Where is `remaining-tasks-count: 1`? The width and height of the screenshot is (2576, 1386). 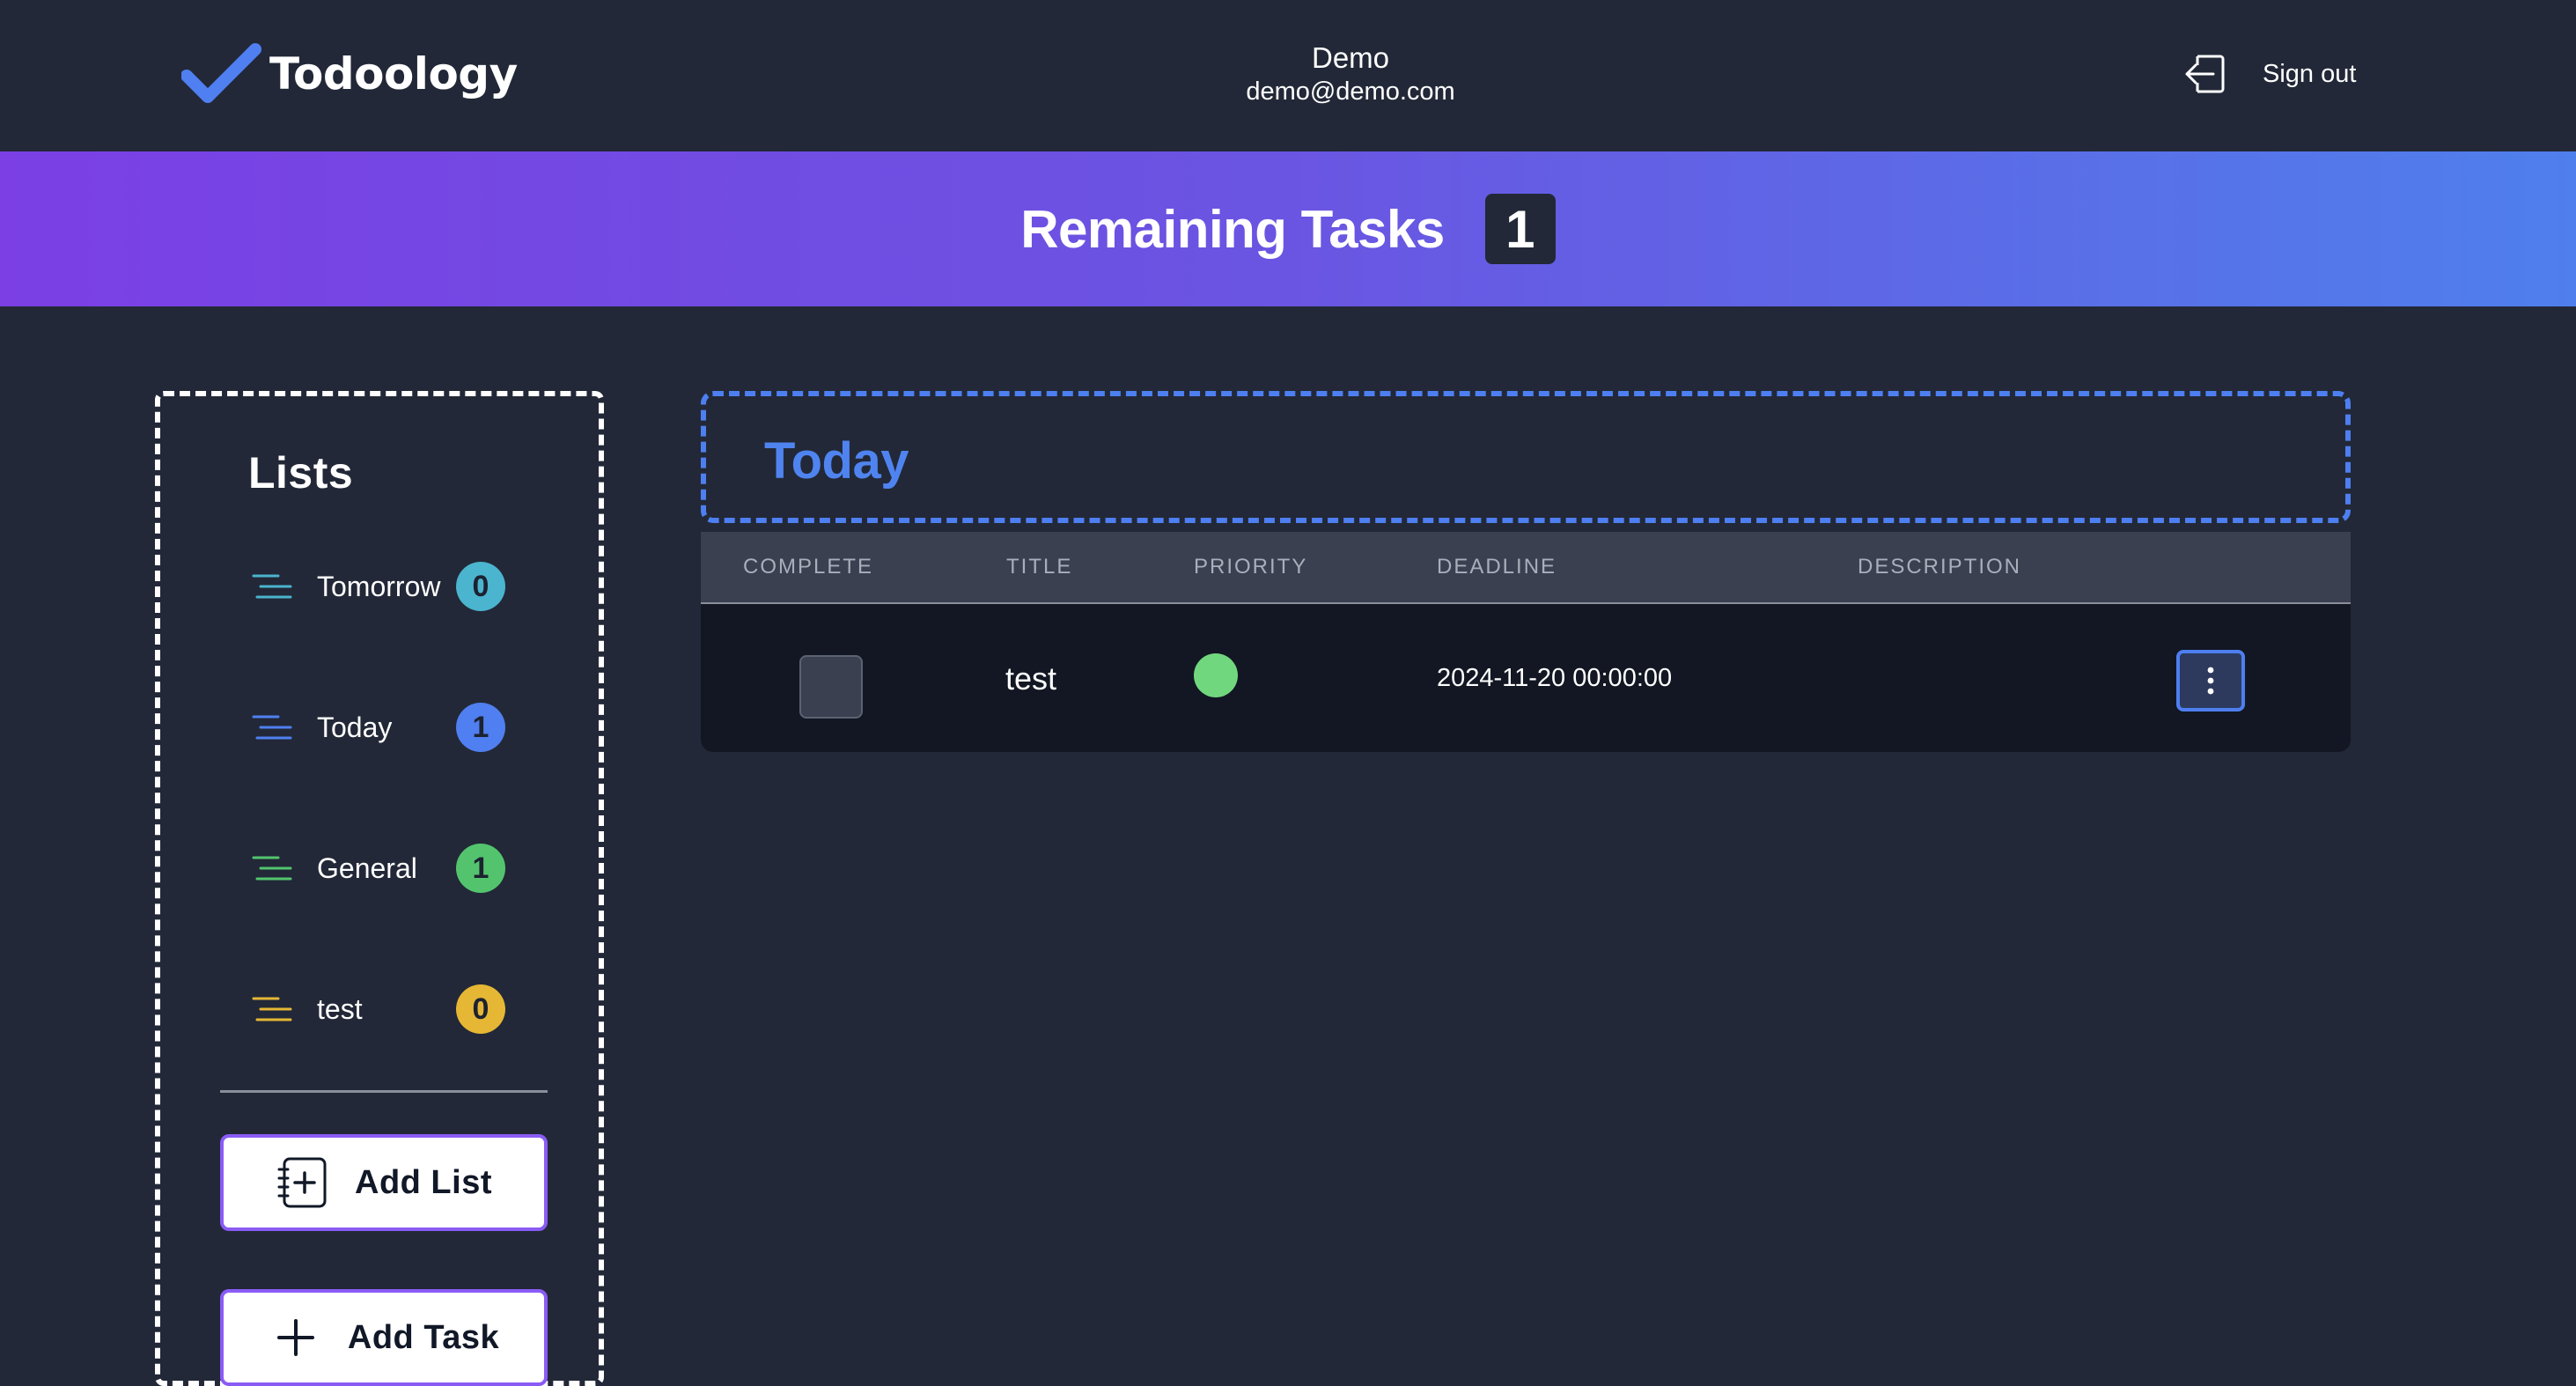
remaining-tasks-count: 1 is located at coordinates (1520, 229).